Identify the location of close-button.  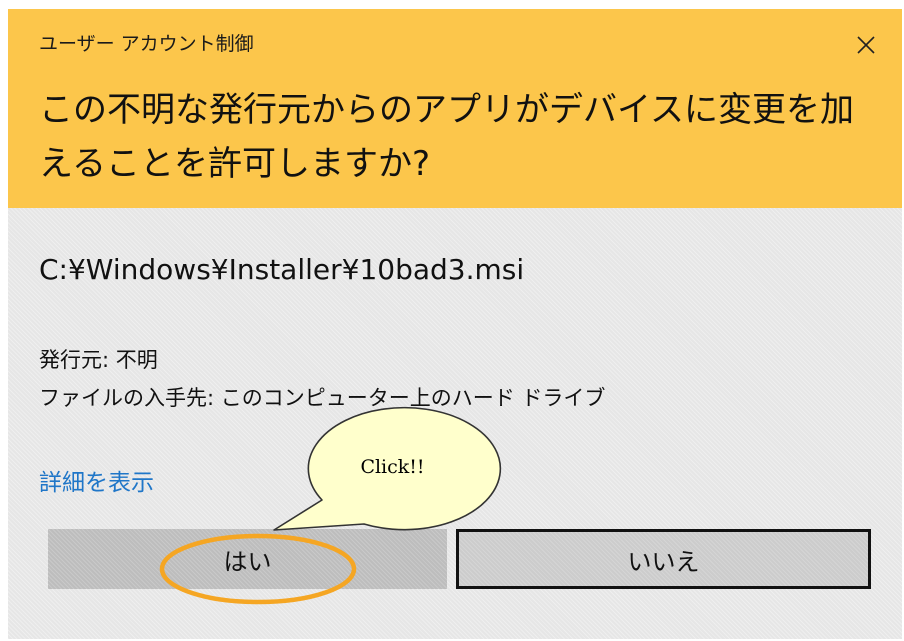
(866, 45).